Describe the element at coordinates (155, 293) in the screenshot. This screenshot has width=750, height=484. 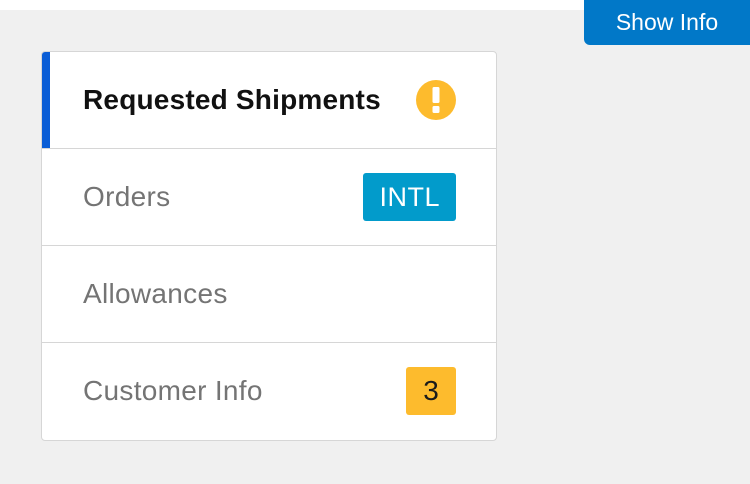
I see `nav-item-label: Allowances` at that location.